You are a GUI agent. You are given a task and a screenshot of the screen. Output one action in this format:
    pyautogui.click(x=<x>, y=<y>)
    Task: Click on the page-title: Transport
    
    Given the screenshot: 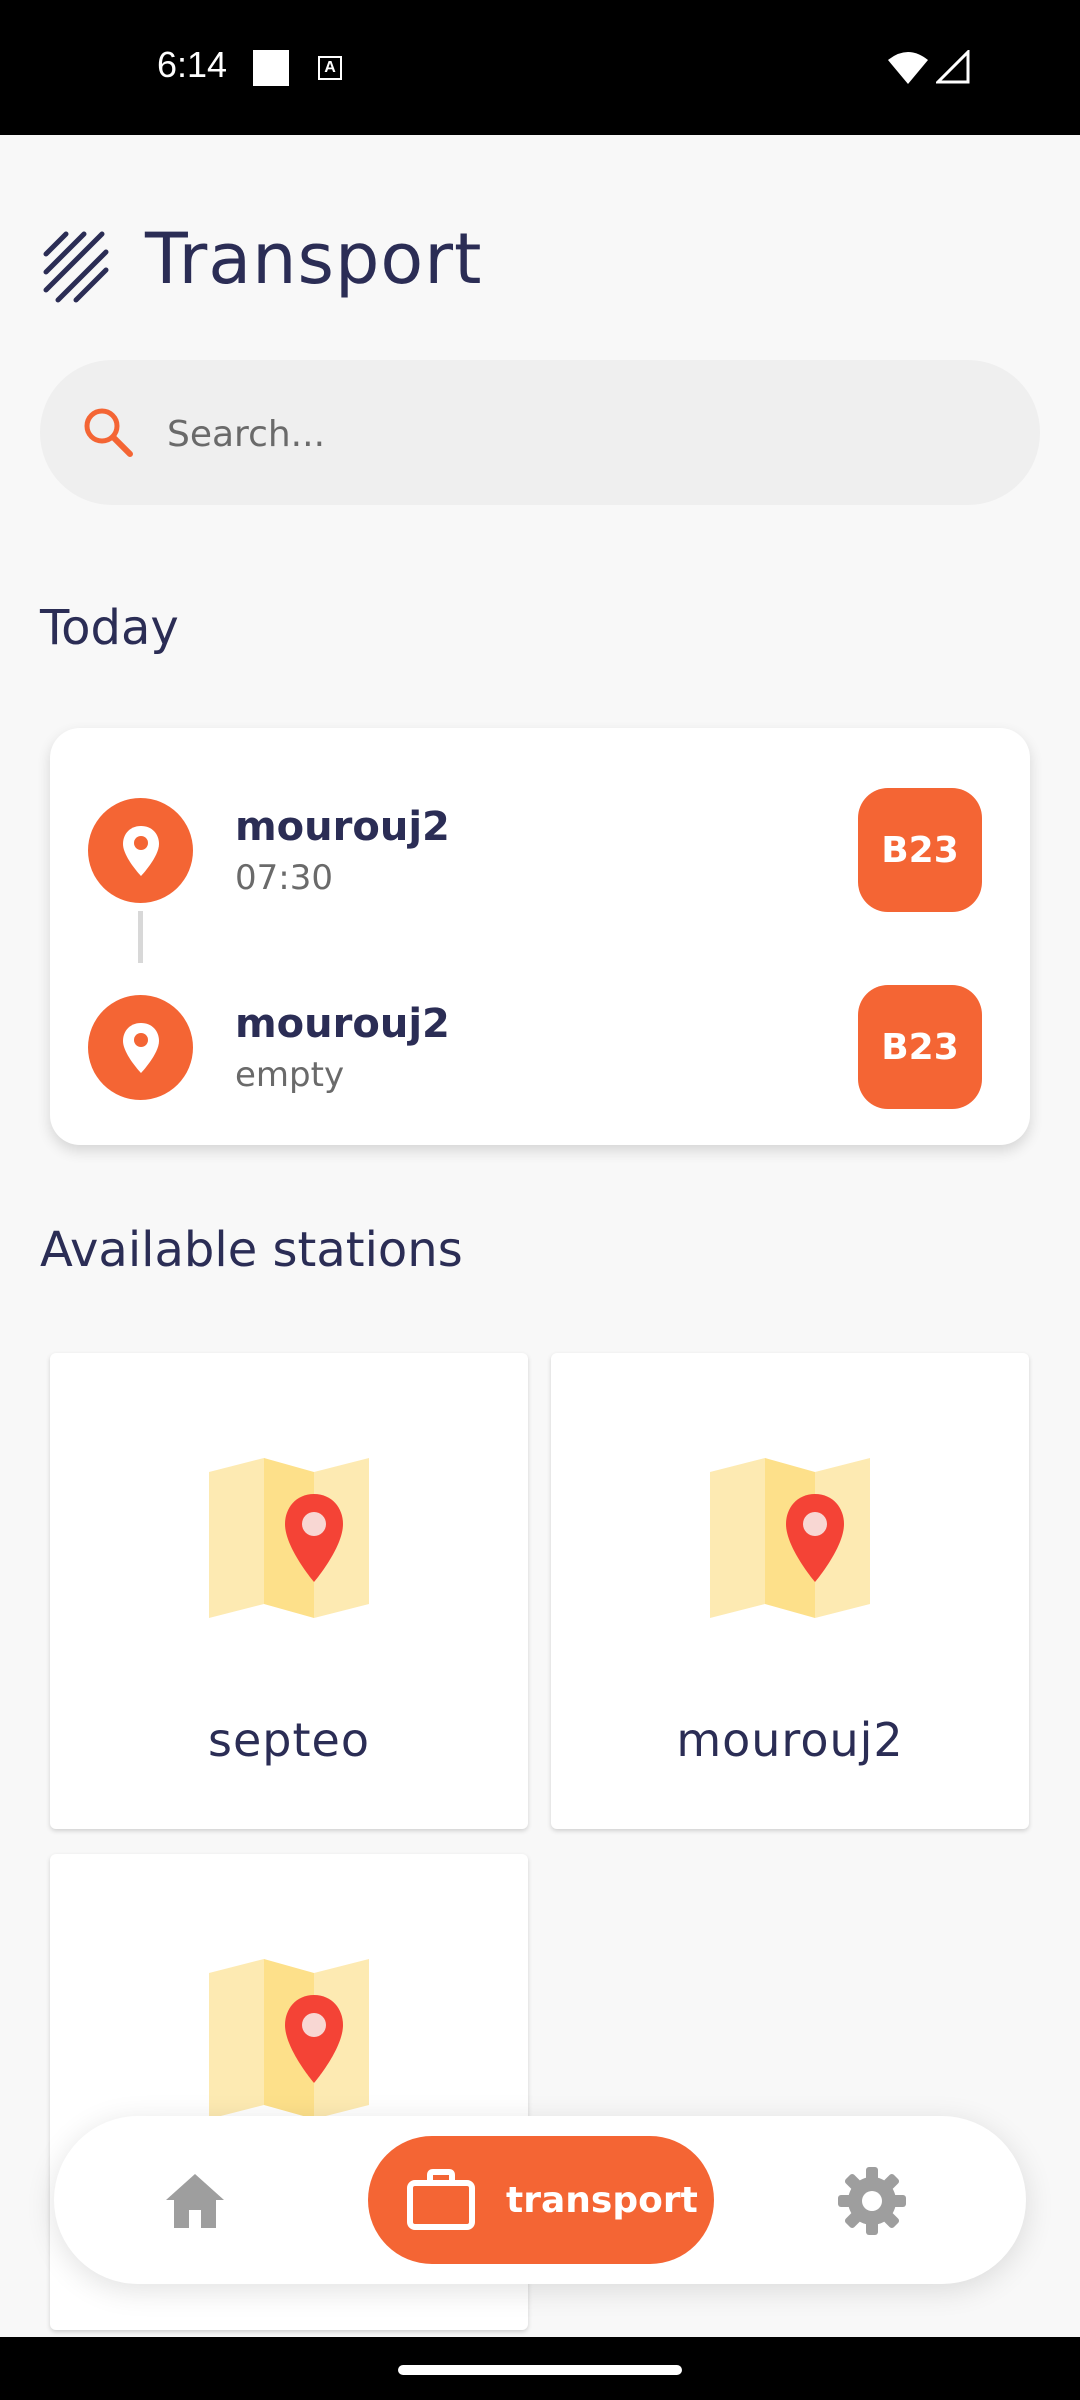 What is the action you would take?
    pyautogui.click(x=314, y=259)
    